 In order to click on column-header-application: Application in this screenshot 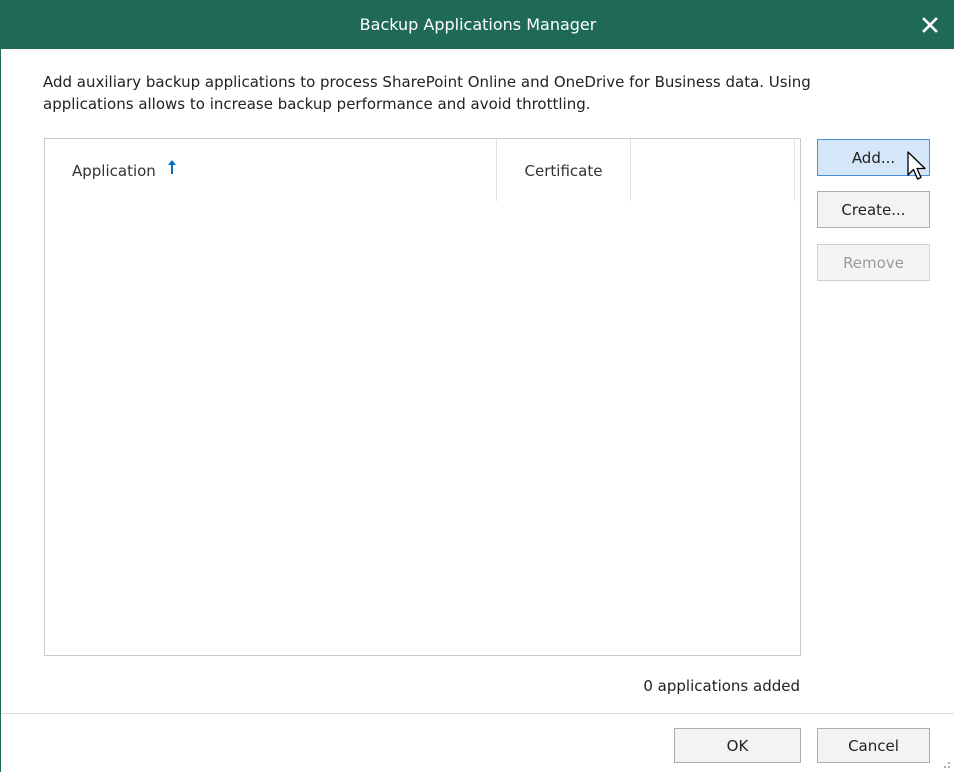, I will do `click(284, 170)`.